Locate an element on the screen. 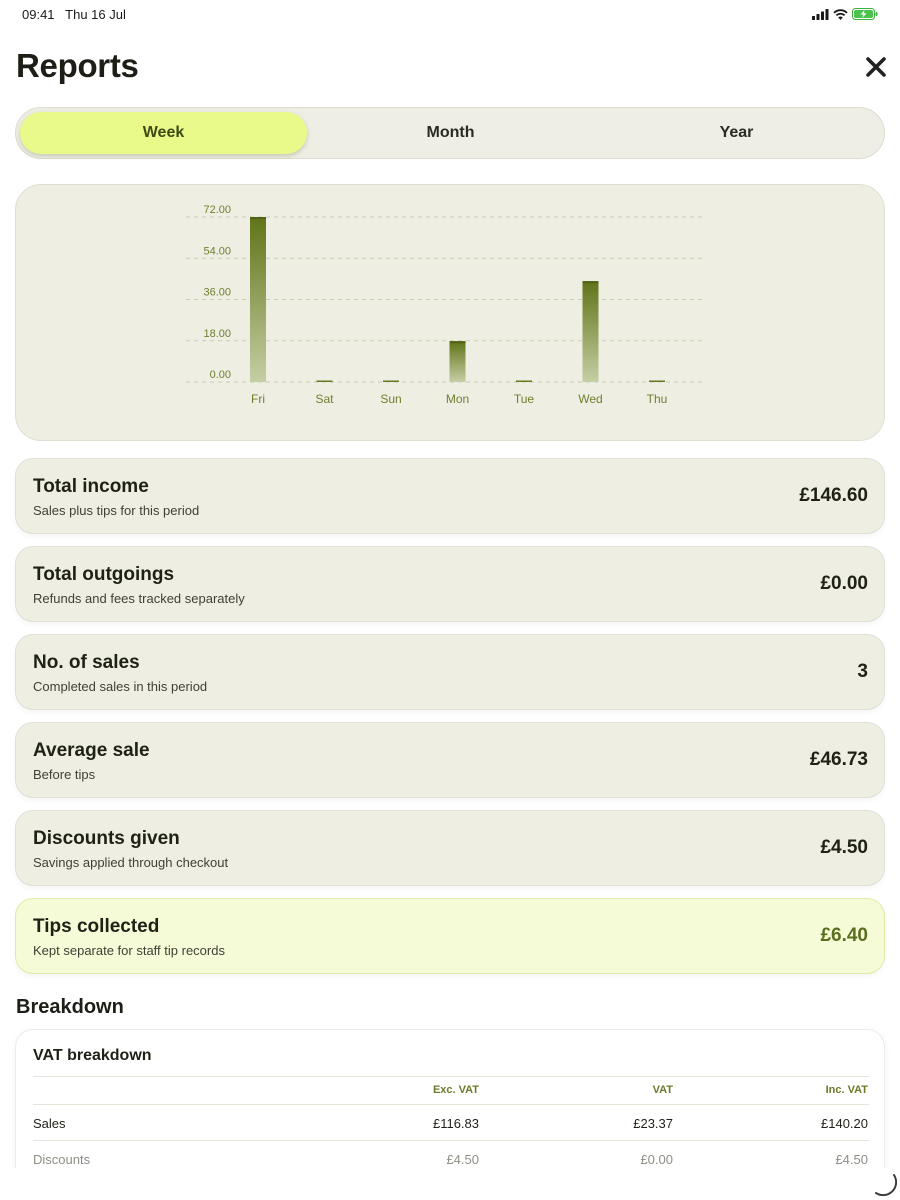 The width and height of the screenshot is (900, 1200). status-clock: 09:41 is located at coordinates (38, 14).